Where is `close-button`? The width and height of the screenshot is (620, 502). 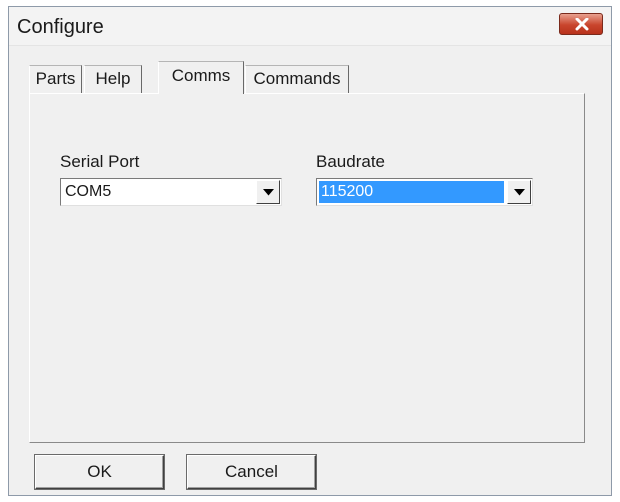
close-button is located at coordinates (581, 24).